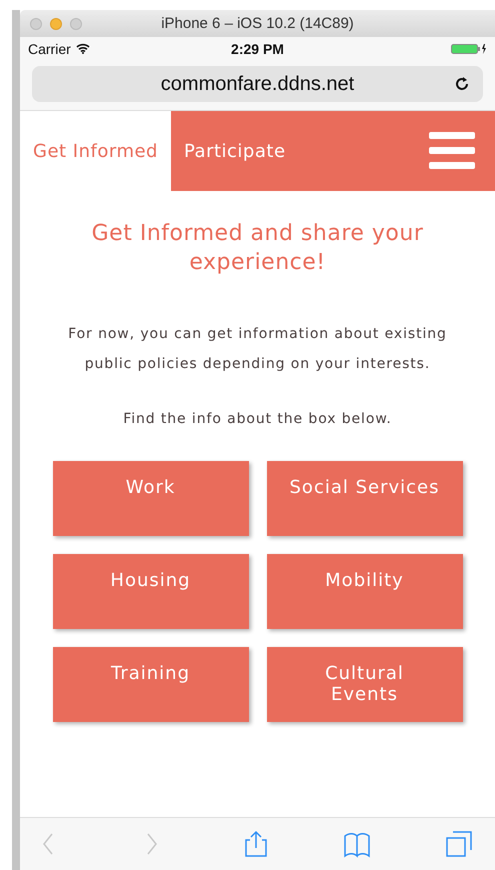 The width and height of the screenshot is (495, 870). What do you see at coordinates (150, 684) in the screenshot?
I see `category-tile: Training` at bounding box center [150, 684].